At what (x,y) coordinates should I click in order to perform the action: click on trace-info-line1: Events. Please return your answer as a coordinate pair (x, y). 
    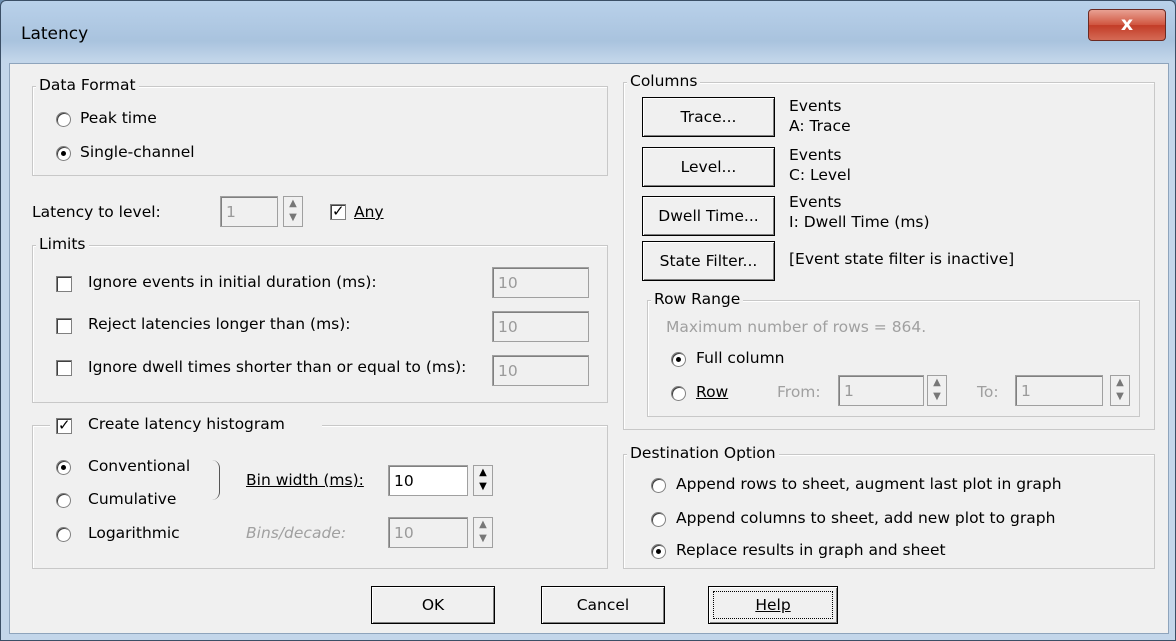
    Looking at the image, I should click on (815, 106).